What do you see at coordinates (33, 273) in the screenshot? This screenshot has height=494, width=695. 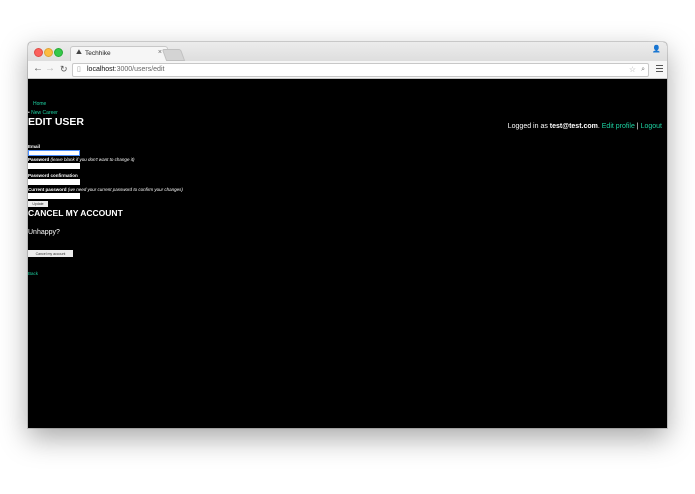 I see `back-link: Back` at bounding box center [33, 273].